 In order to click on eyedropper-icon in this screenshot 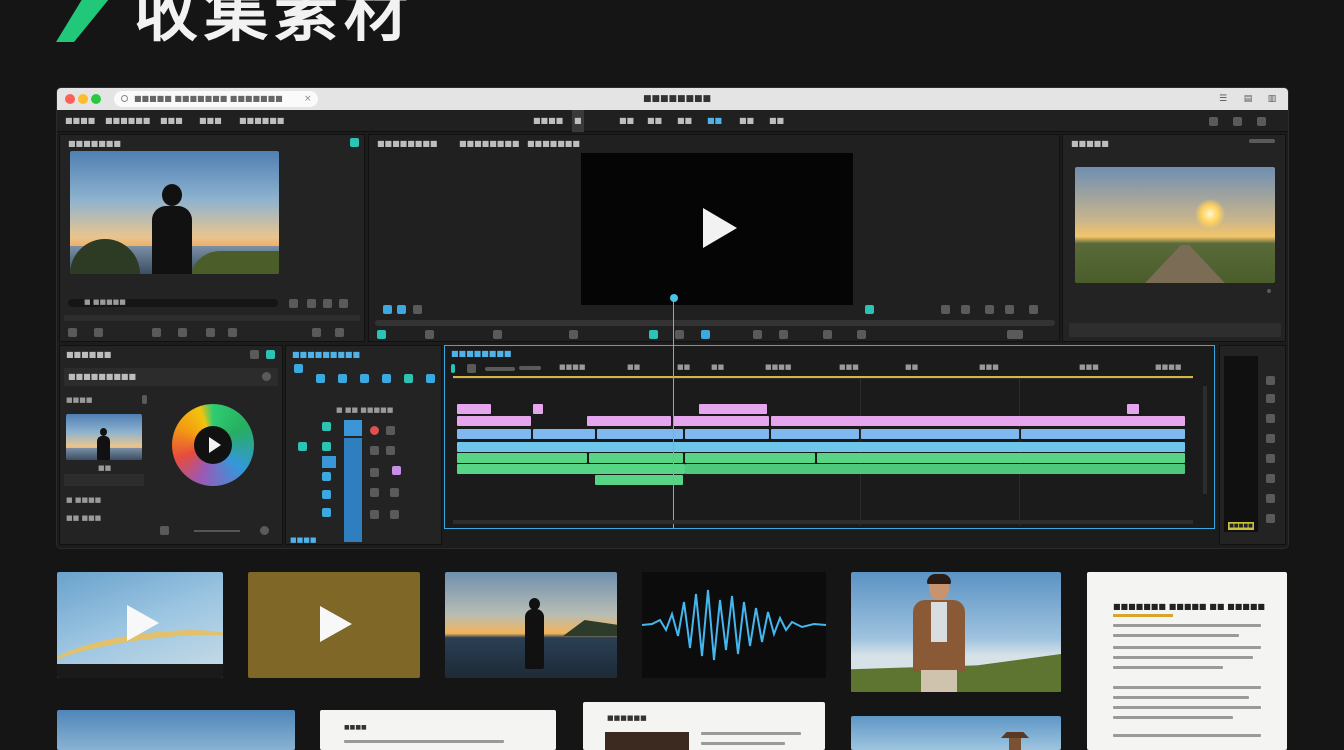, I will do `click(264, 530)`.